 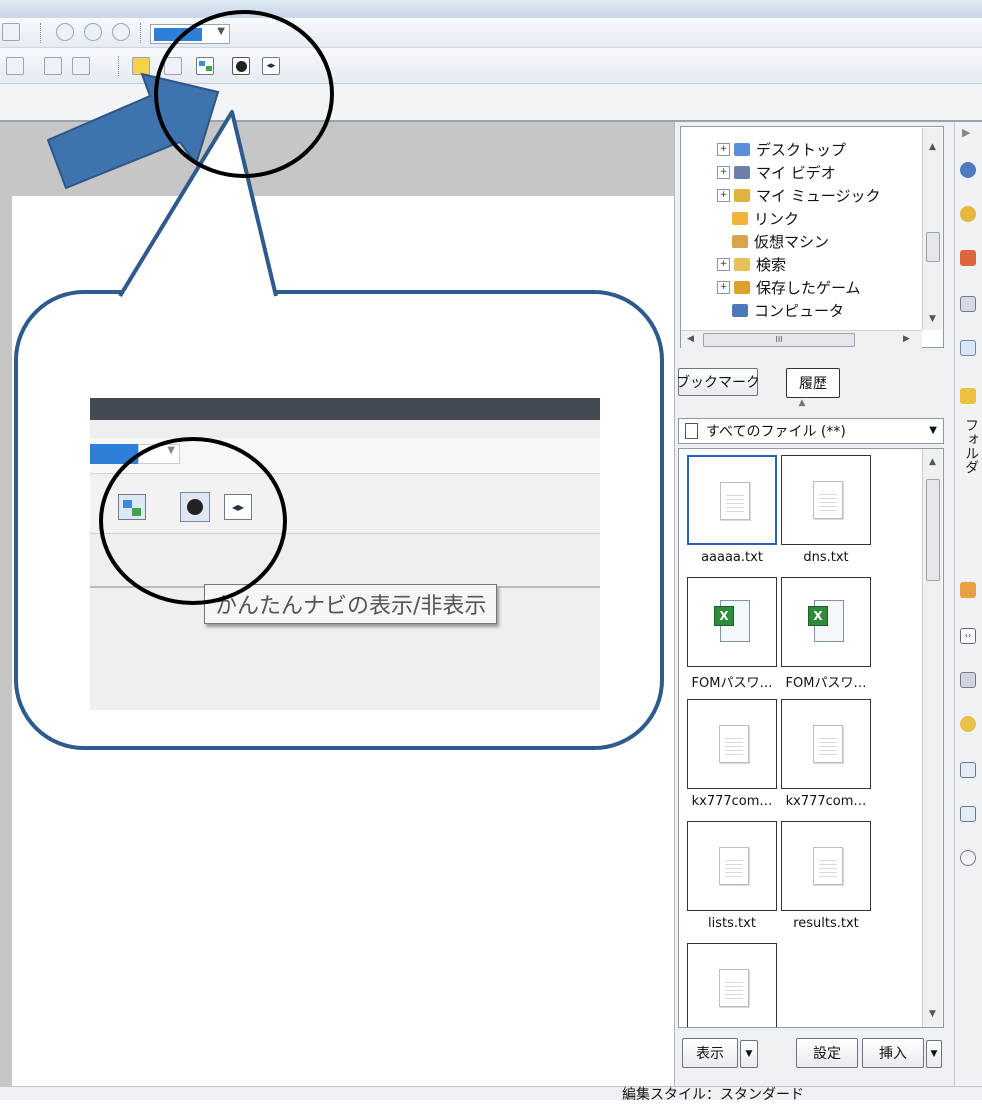 I want to click on scroll-right-icon: ▶, so click(x=906, y=339).